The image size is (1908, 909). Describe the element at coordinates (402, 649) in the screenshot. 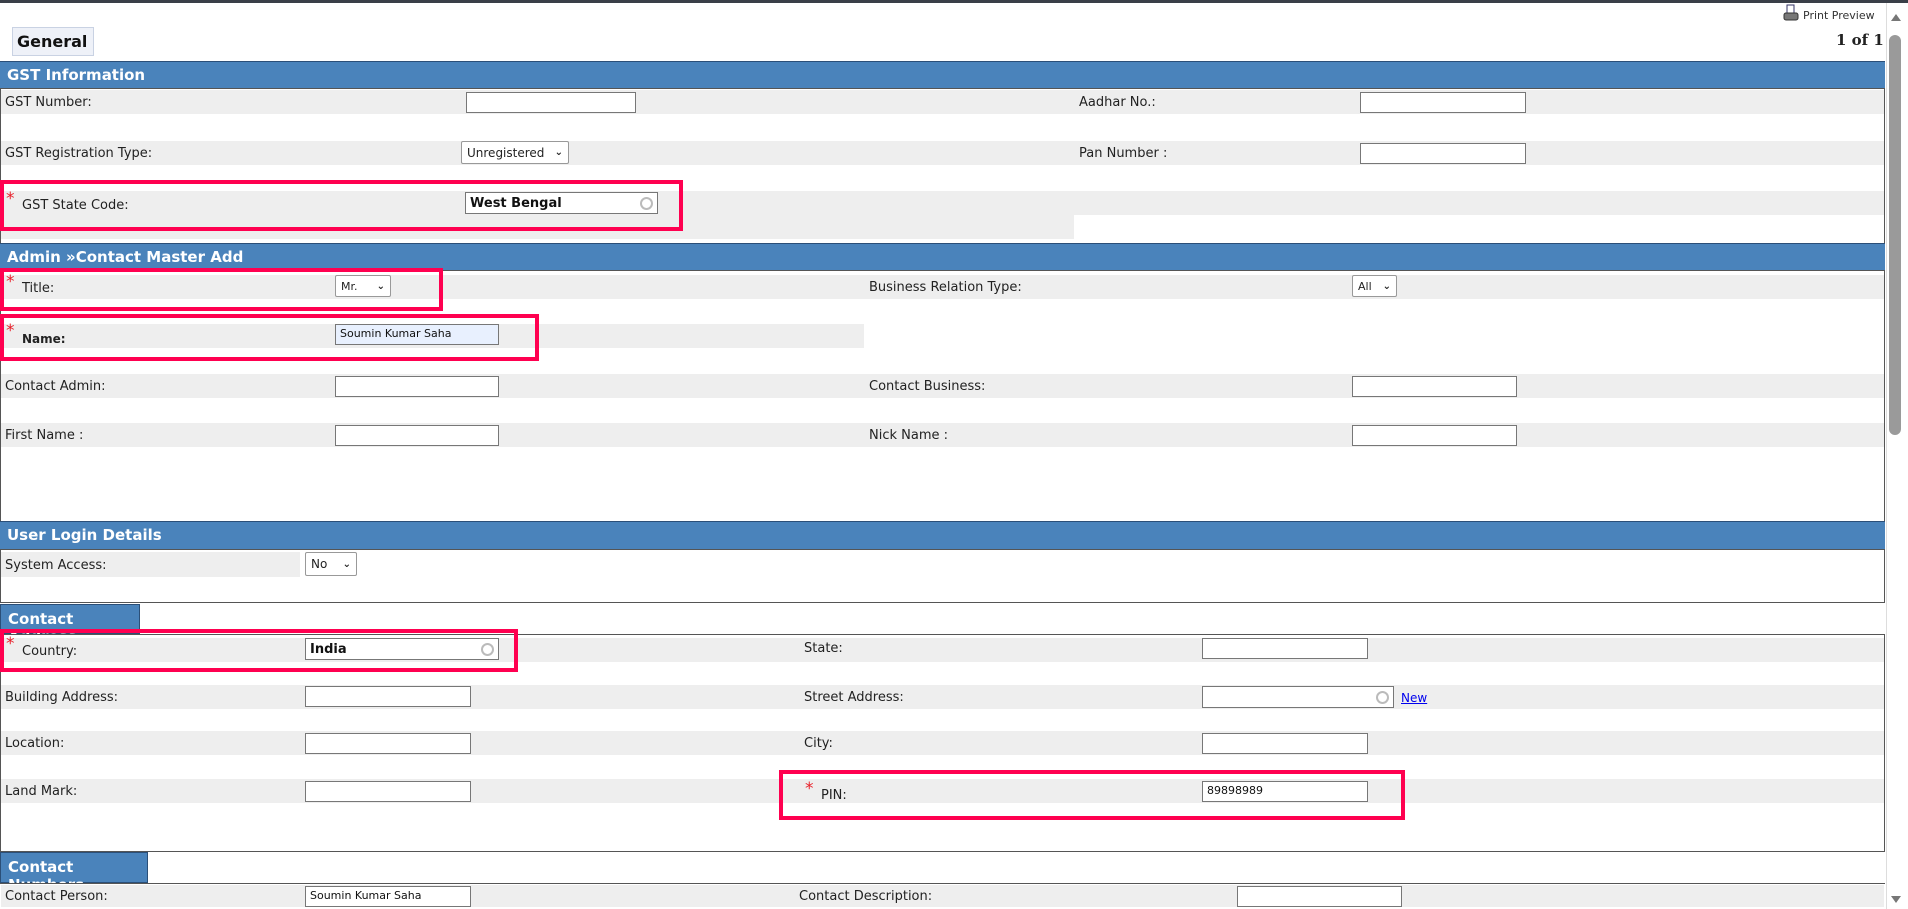

I see `country-lookup: India` at that location.